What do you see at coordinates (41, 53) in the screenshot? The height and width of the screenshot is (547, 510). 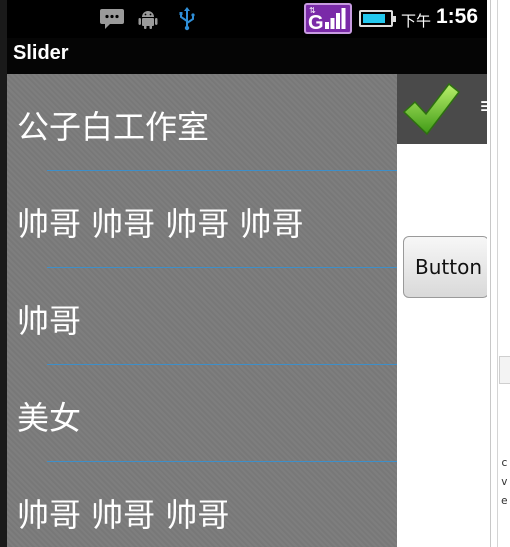 I see `app-title: Slider` at bounding box center [41, 53].